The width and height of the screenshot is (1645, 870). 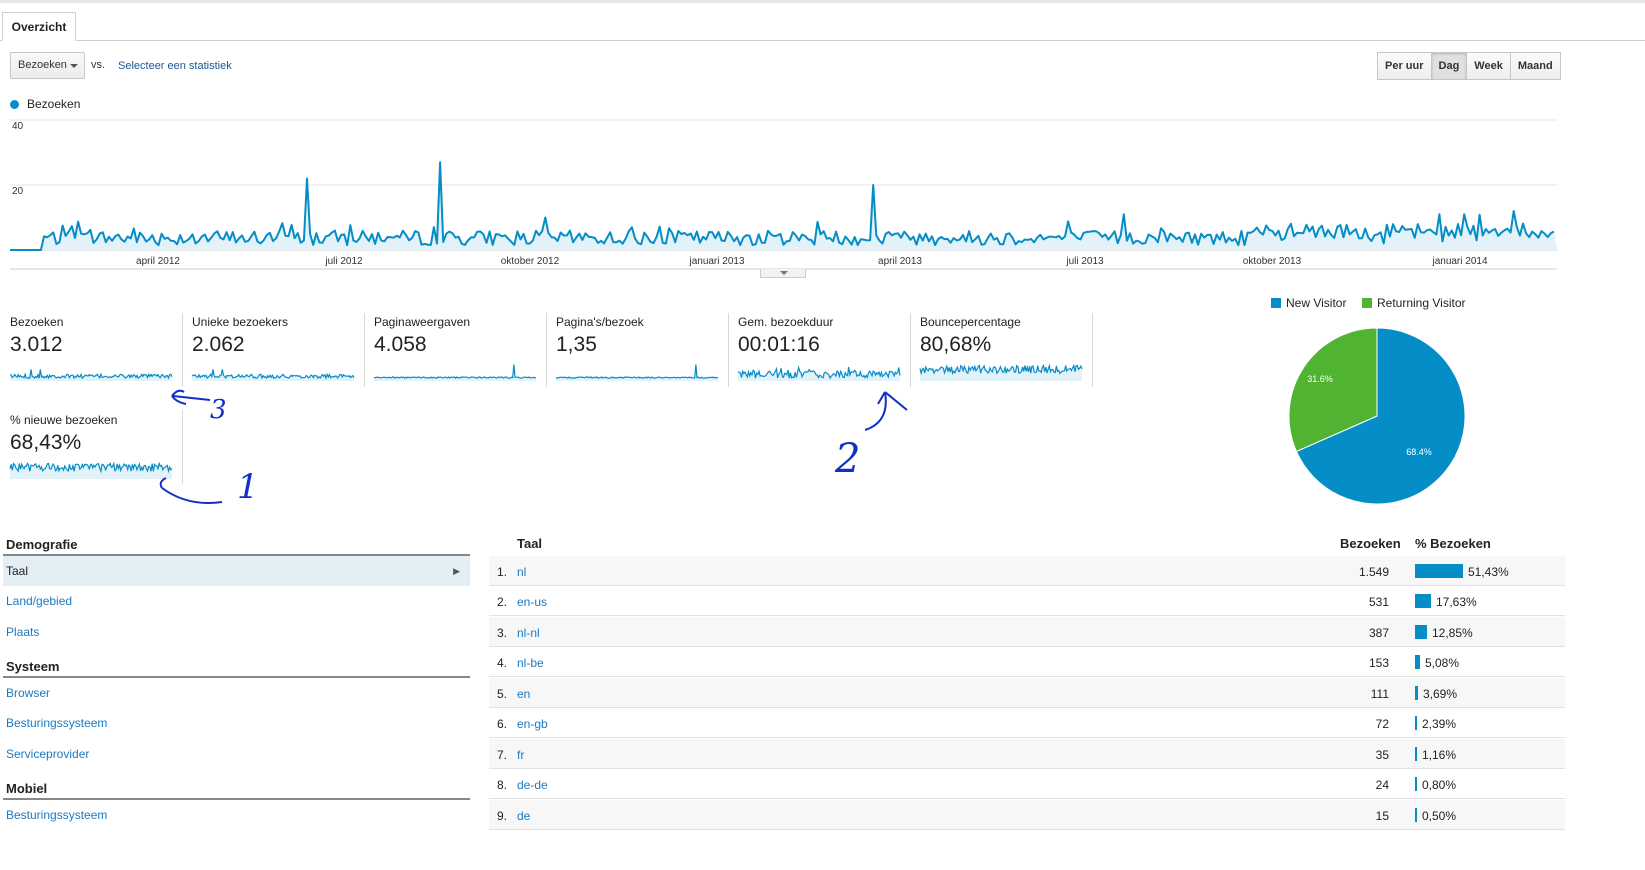 What do you see at coordinates (236, 632) in the screenshot?
I see `nav-item-plaats: Plaats` at bounding box center [236, 632].